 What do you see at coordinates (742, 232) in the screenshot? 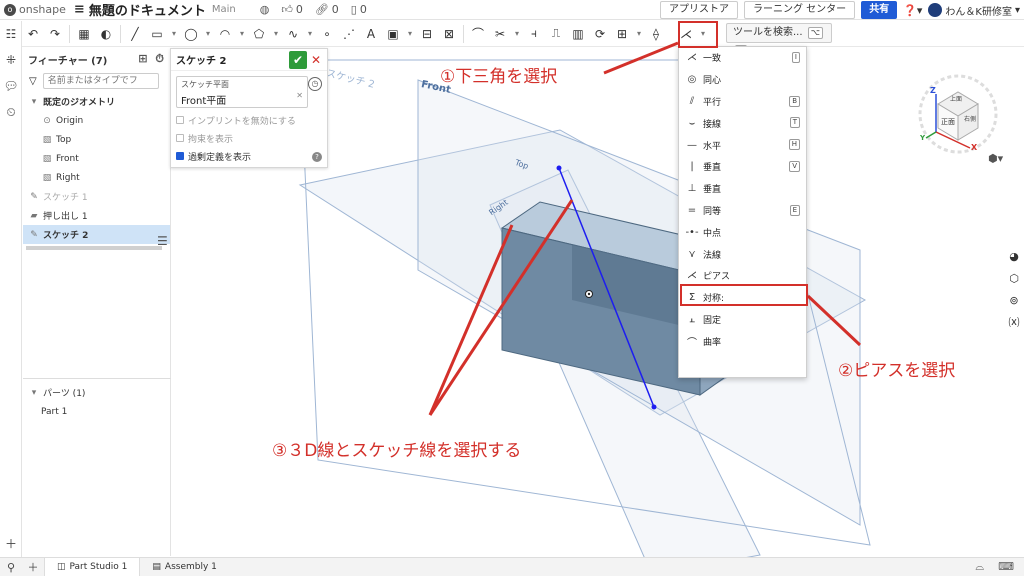
I see `menu-item-midpoint: -•- 中点` at bounding box center [742, 232].